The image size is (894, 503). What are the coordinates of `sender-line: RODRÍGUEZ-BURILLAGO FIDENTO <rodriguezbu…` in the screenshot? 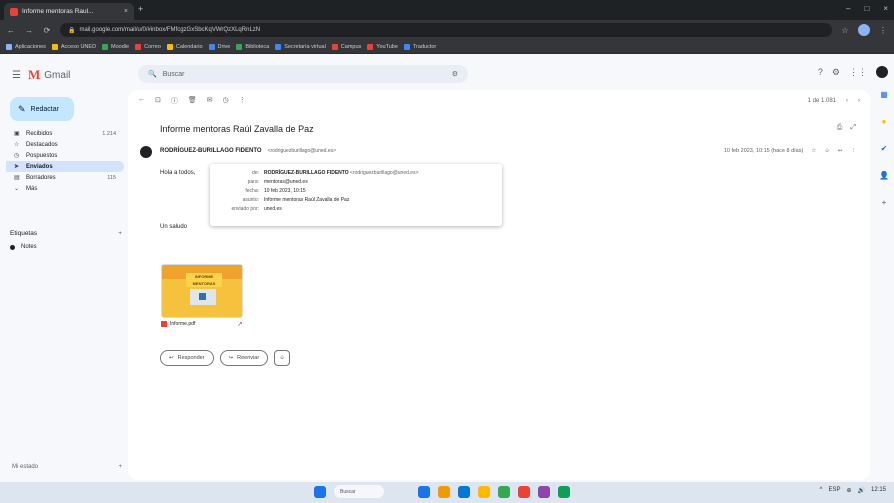 It's located at (248, 151).